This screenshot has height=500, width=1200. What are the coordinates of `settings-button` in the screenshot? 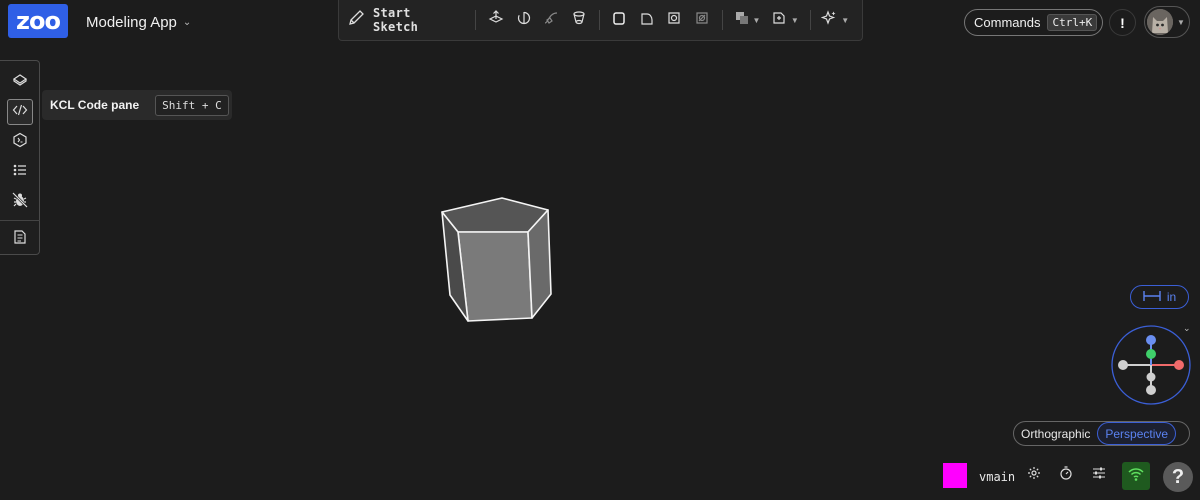 It's located at (1034, 475).